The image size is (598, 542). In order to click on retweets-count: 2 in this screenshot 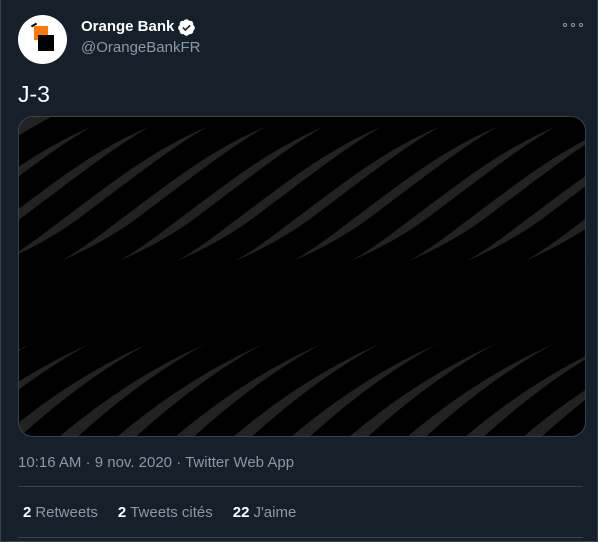, I will do `click(27, 512)`.